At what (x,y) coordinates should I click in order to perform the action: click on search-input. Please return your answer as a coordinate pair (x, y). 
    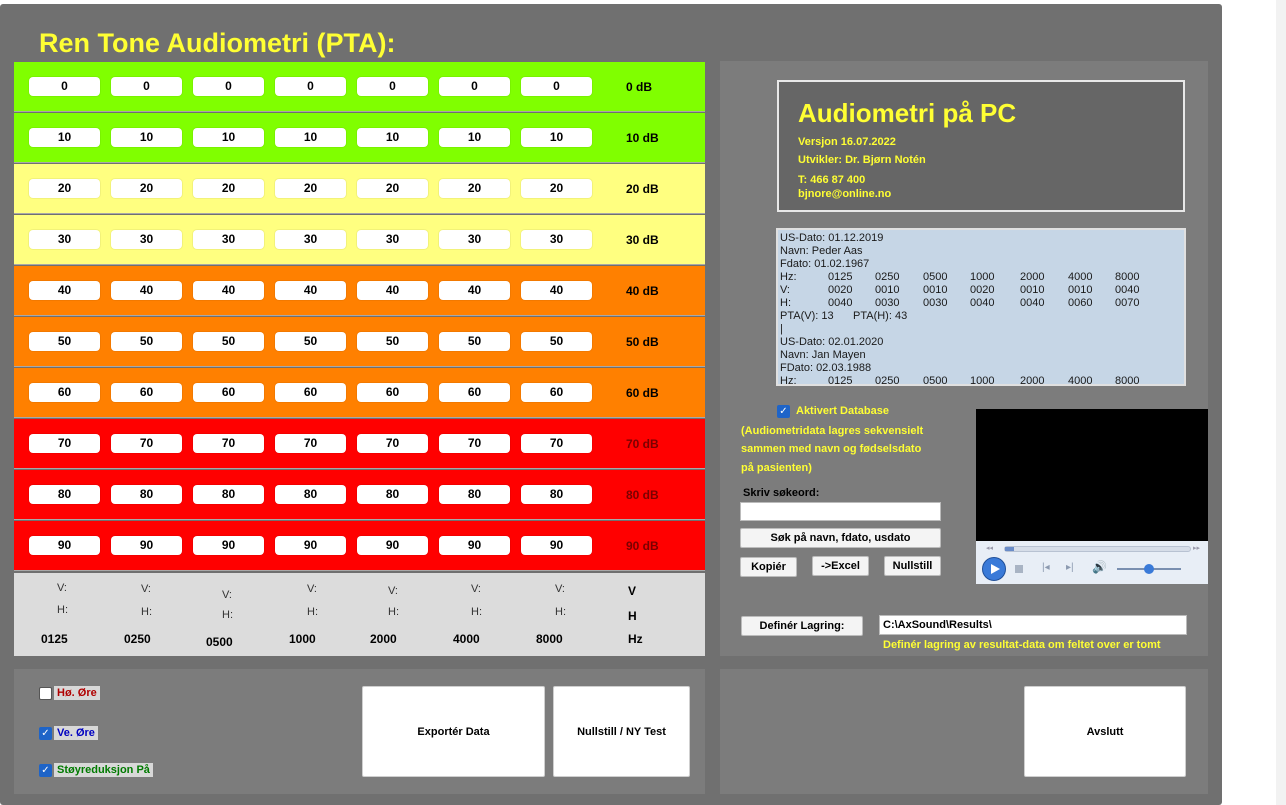
    Looking at the image, I should click on (840, 511).